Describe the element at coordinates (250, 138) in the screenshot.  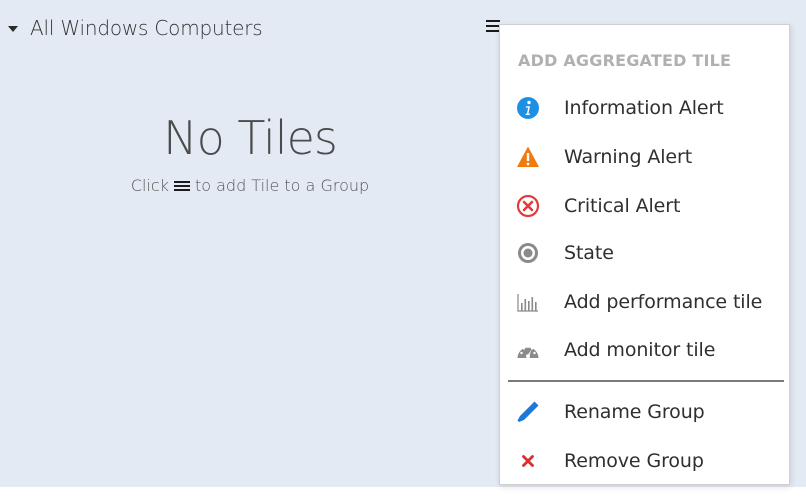
I see `empty-state-title: No Tiles` at that location.